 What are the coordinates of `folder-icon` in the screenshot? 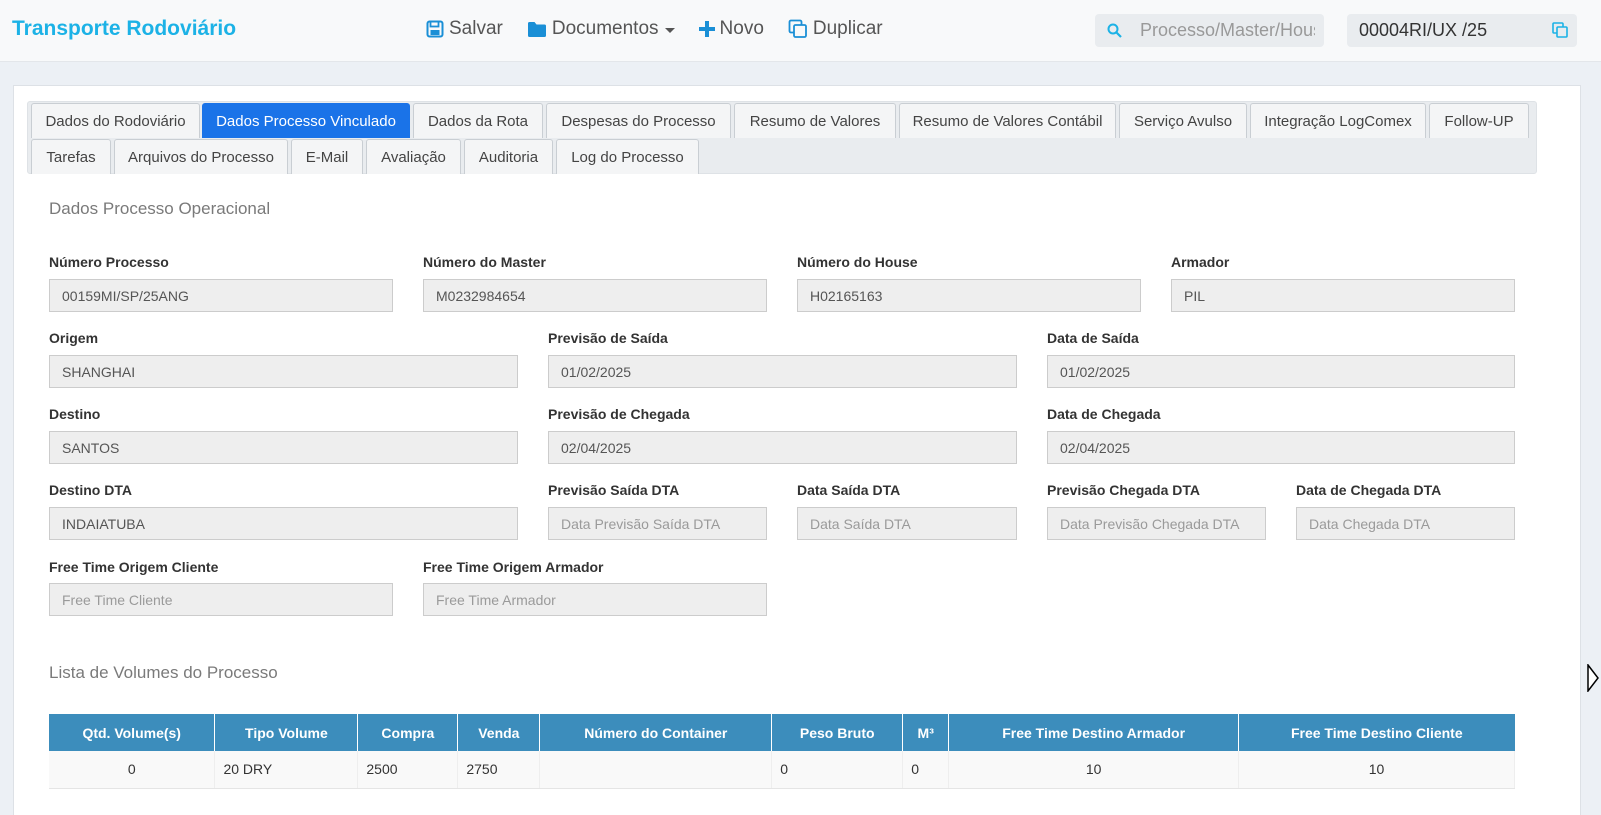 It's located at (536, 29).